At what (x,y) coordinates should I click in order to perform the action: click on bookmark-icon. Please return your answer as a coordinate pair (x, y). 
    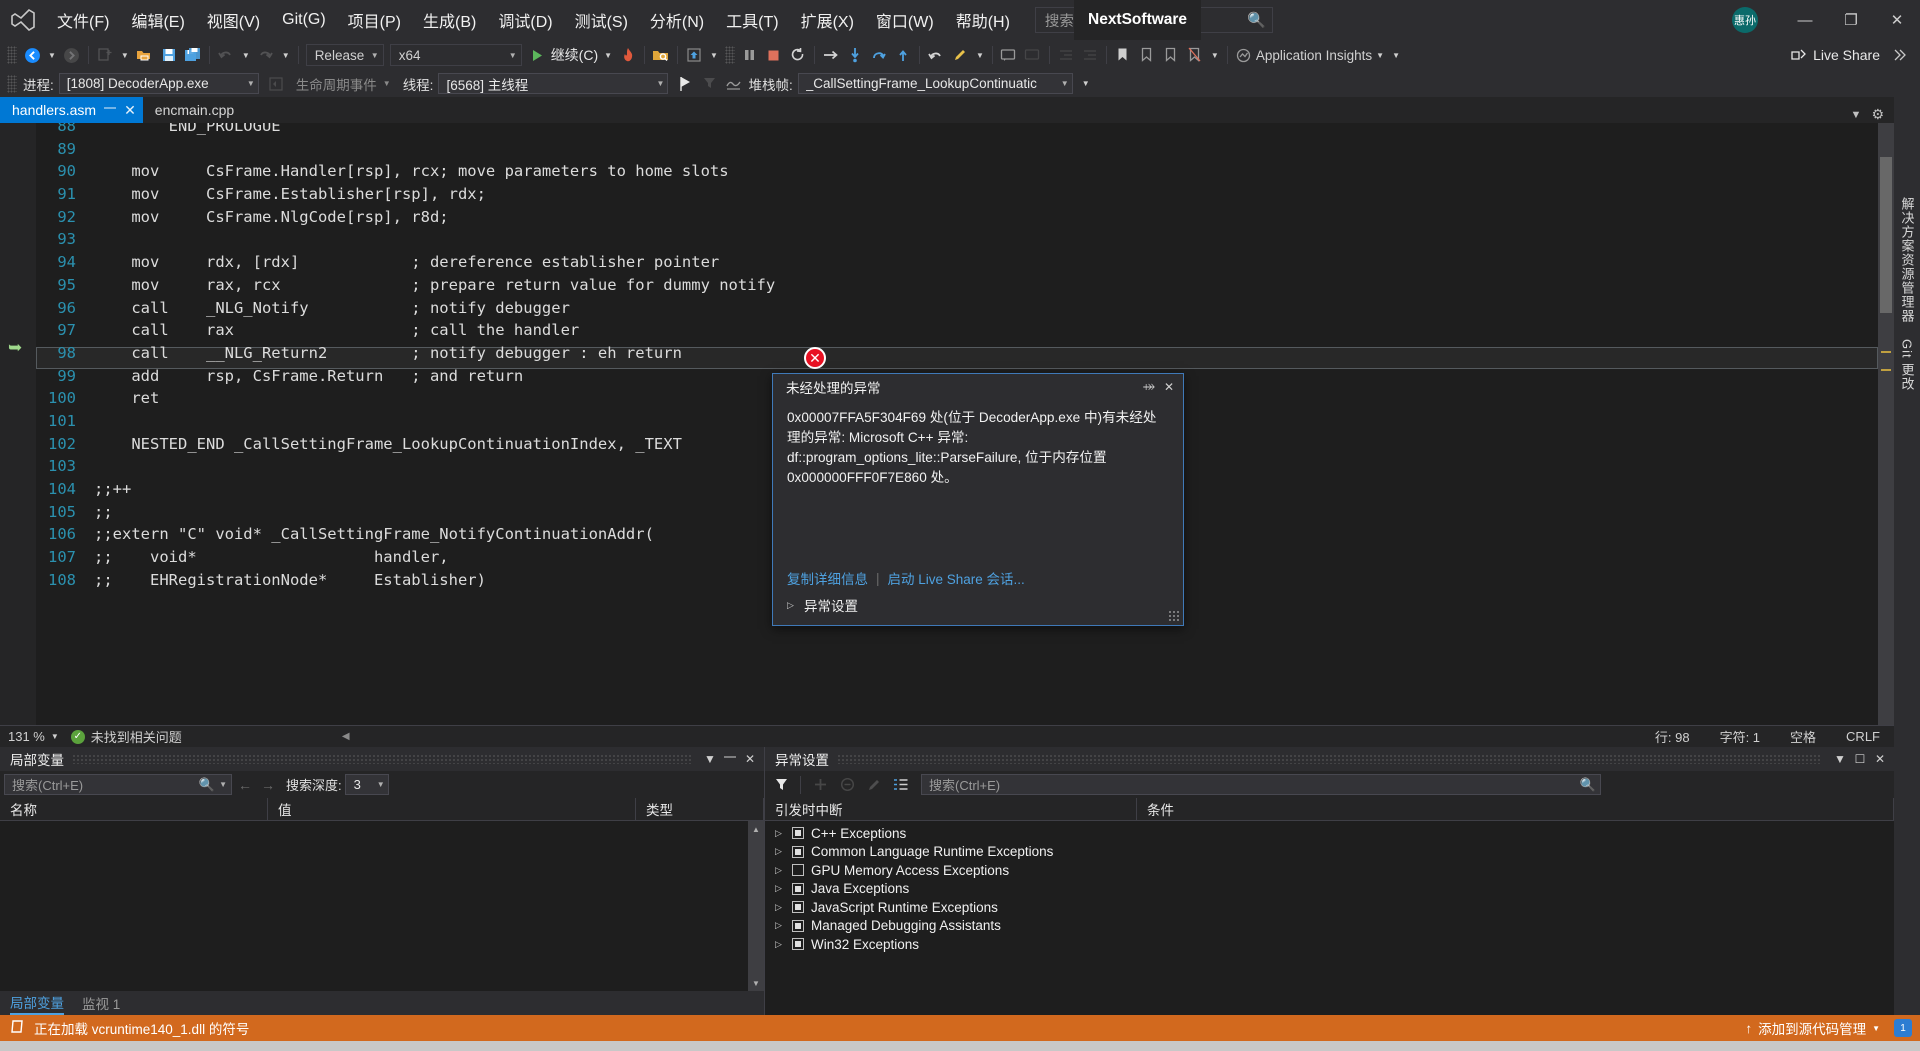
    Looking at the image, I should click on (1123, 55).